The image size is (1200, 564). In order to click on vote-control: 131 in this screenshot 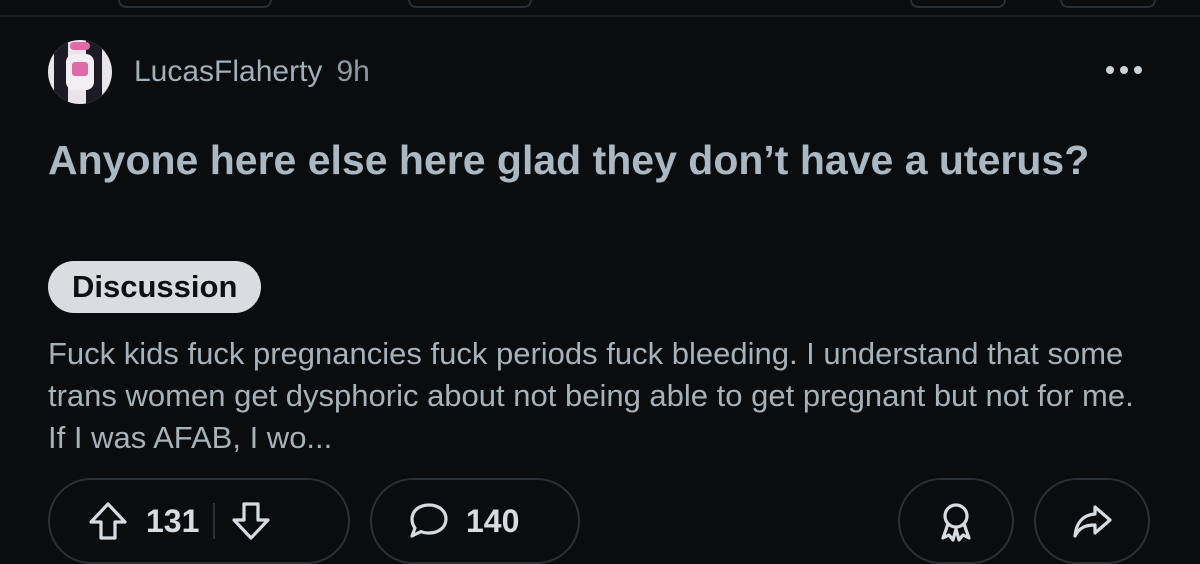, I will do `click(199, 521)`.